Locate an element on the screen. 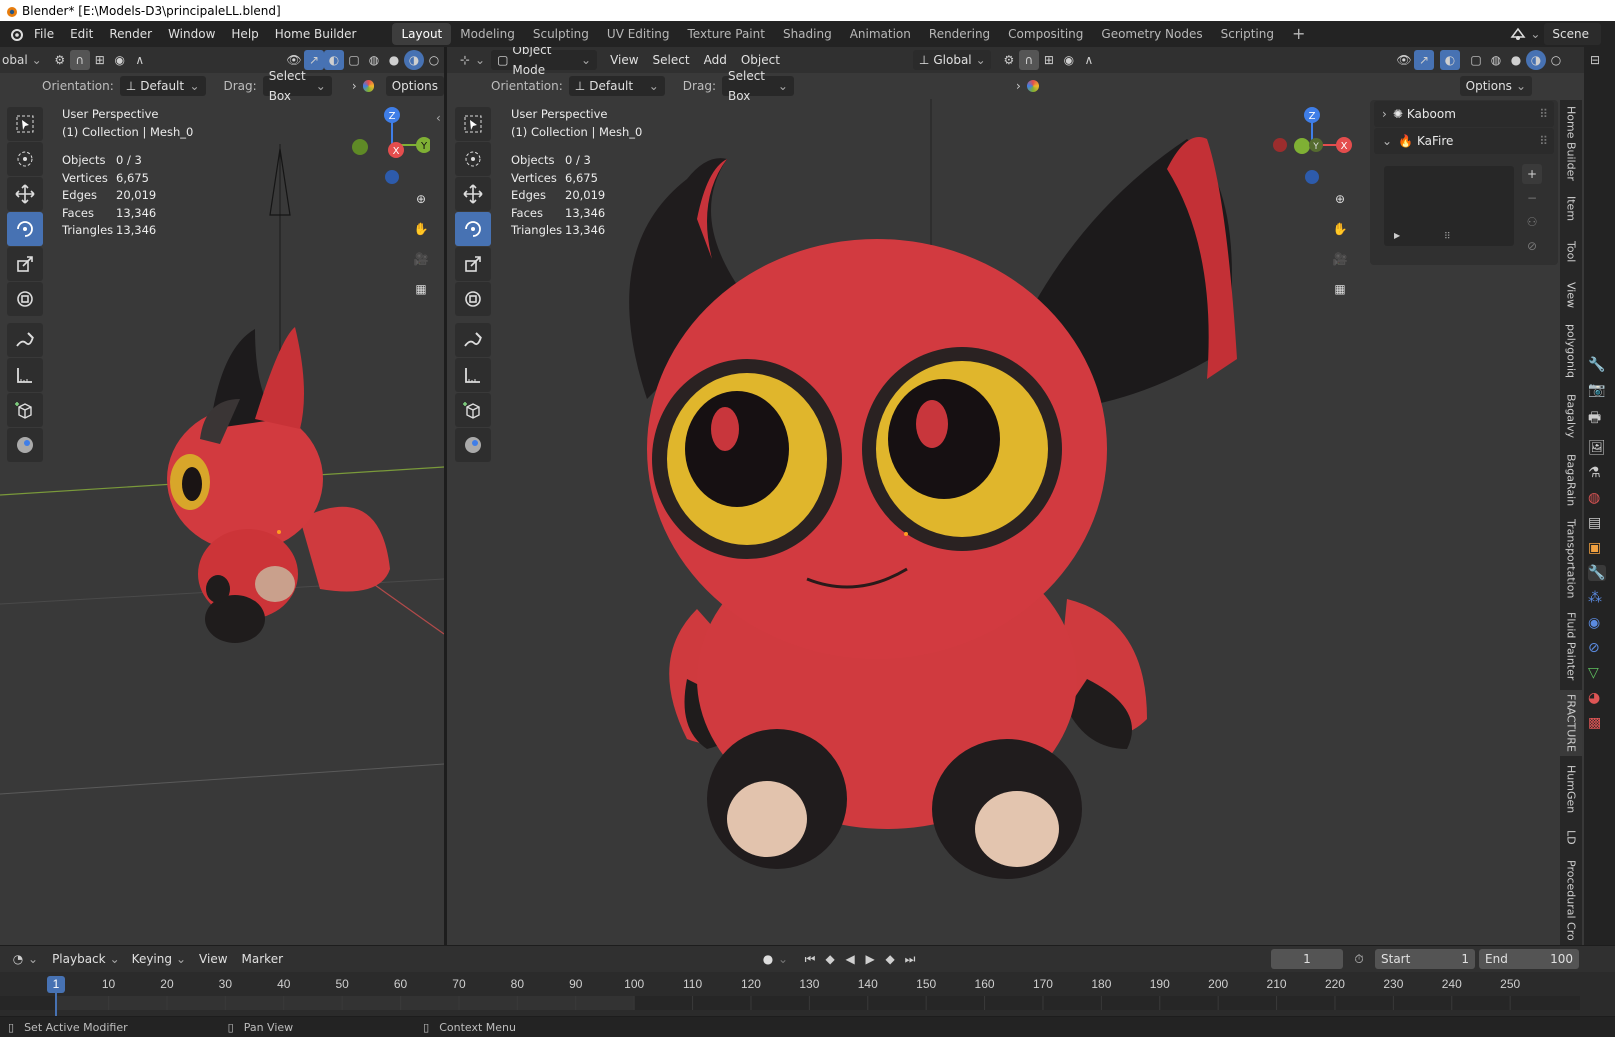  tab-bagalvy: Bagalvy is located at coordinates (1571, 416).